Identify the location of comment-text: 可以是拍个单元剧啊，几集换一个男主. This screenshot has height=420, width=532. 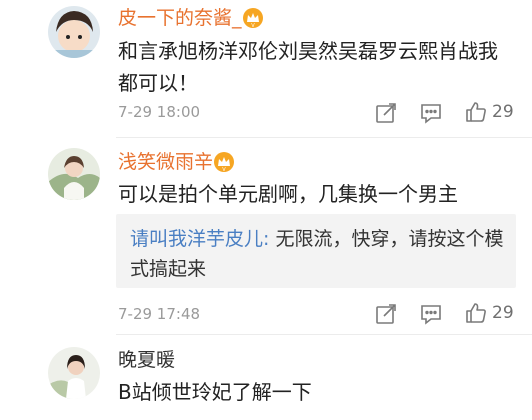
(288, 194).